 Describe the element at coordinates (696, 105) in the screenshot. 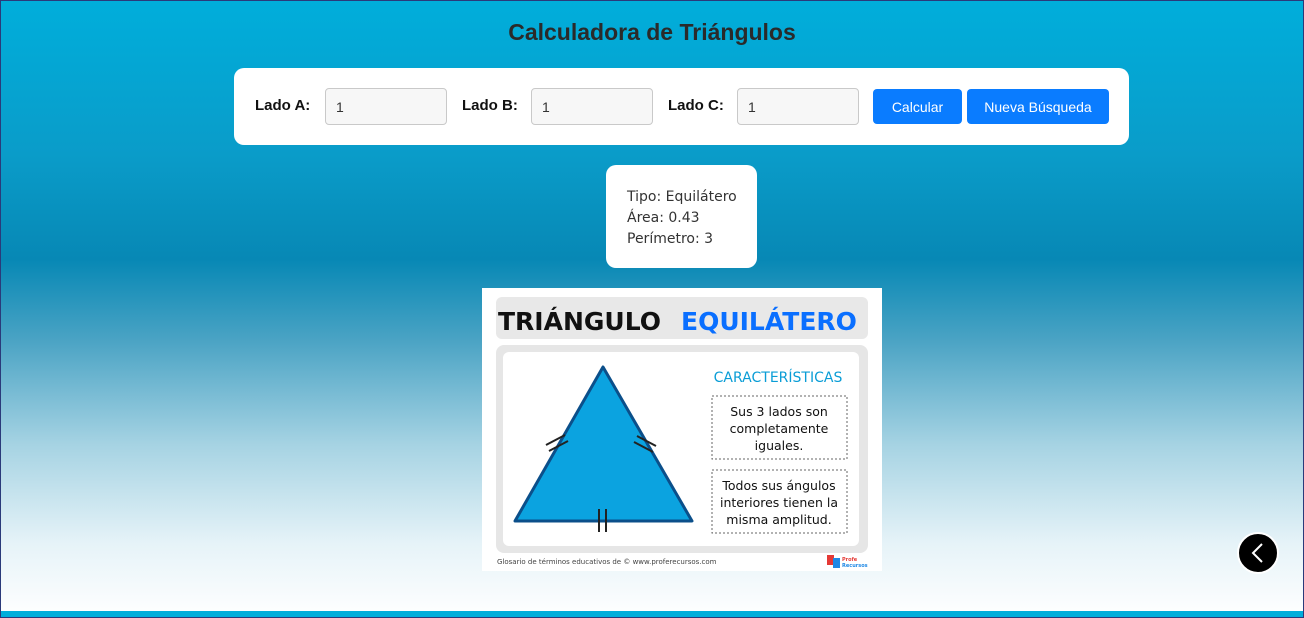

I see `side-c-label: Lado C:` at that location.